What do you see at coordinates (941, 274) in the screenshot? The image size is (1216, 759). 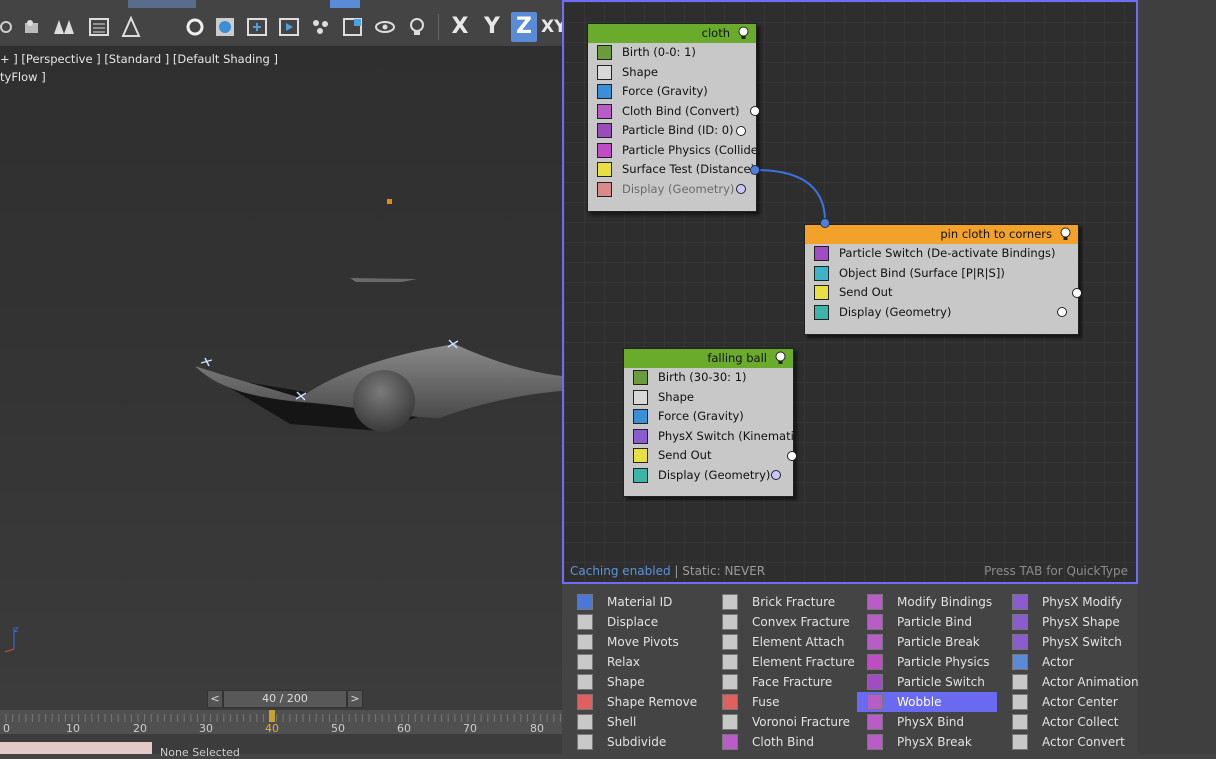 I see `operator-row: Object Bind (Surface [P|R|S])` at bounding box center [941, 274].